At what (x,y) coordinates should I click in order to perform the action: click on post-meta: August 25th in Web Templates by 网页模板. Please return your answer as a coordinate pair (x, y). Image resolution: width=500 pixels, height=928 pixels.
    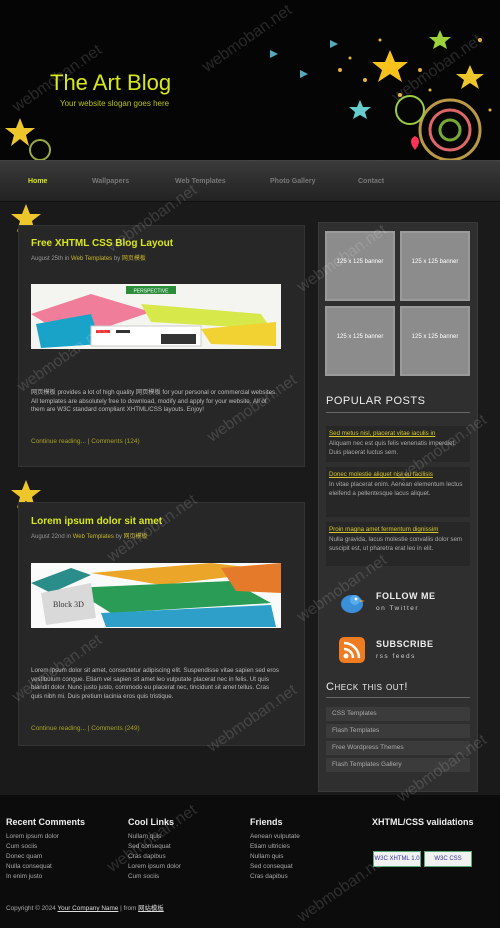
    Looking at the image, I should click on (88, 257).